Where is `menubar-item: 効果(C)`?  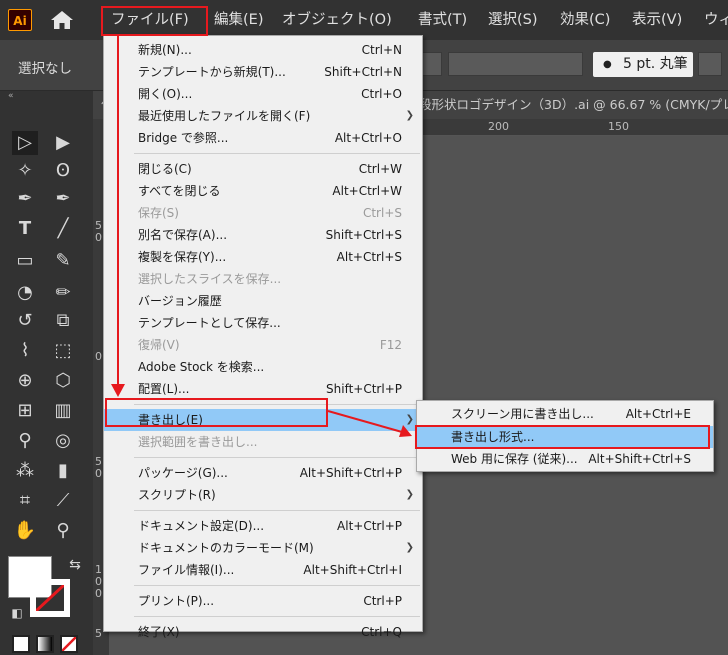 menubar-item: 効果(C) is located at coordinates (585, 20).